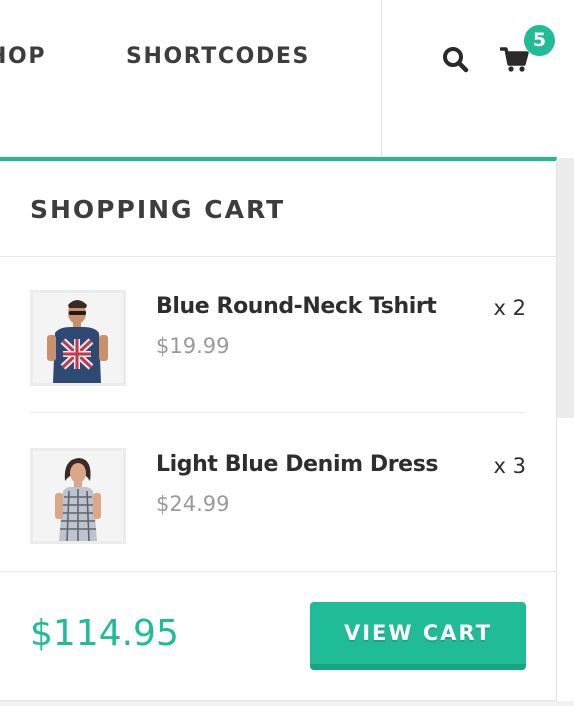  Describe the element at coordinates (278, 336) in the screenshot. I see `cart-item: Blue Round-Neck Tshirt $19.99 x 2` at that location.